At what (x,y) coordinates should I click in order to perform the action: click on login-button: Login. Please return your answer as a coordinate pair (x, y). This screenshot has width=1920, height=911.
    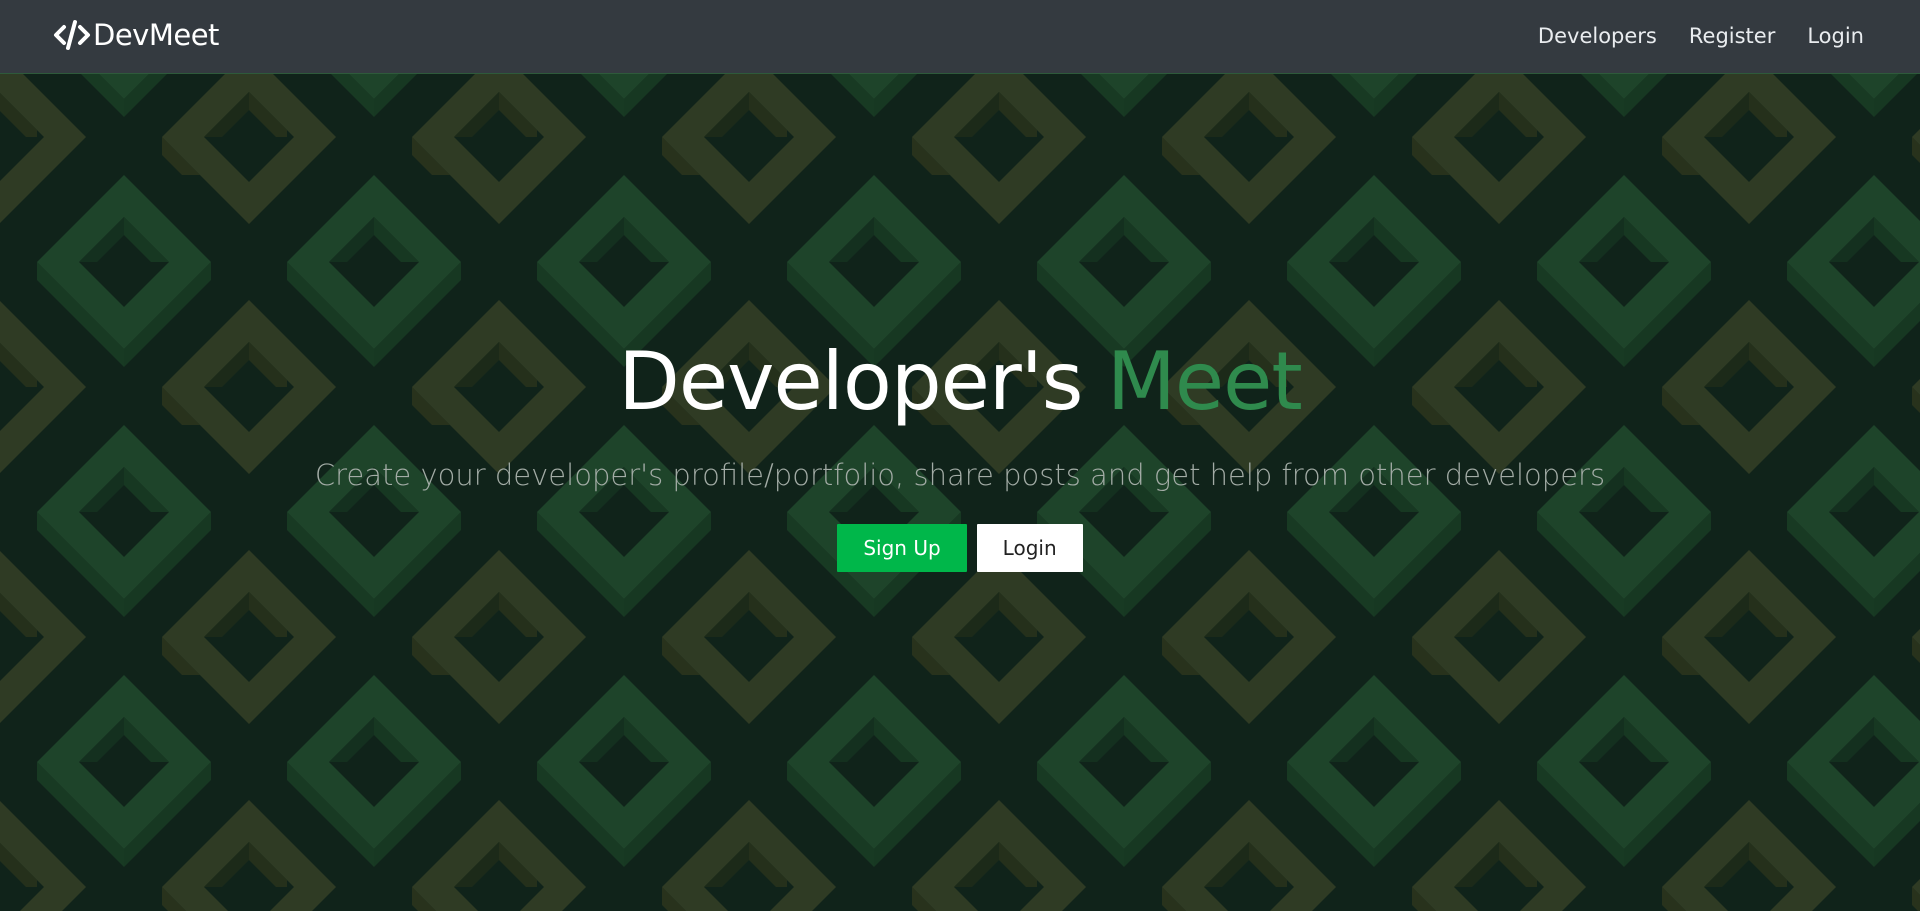
    Looking at the image, I should click on (1029, 548).